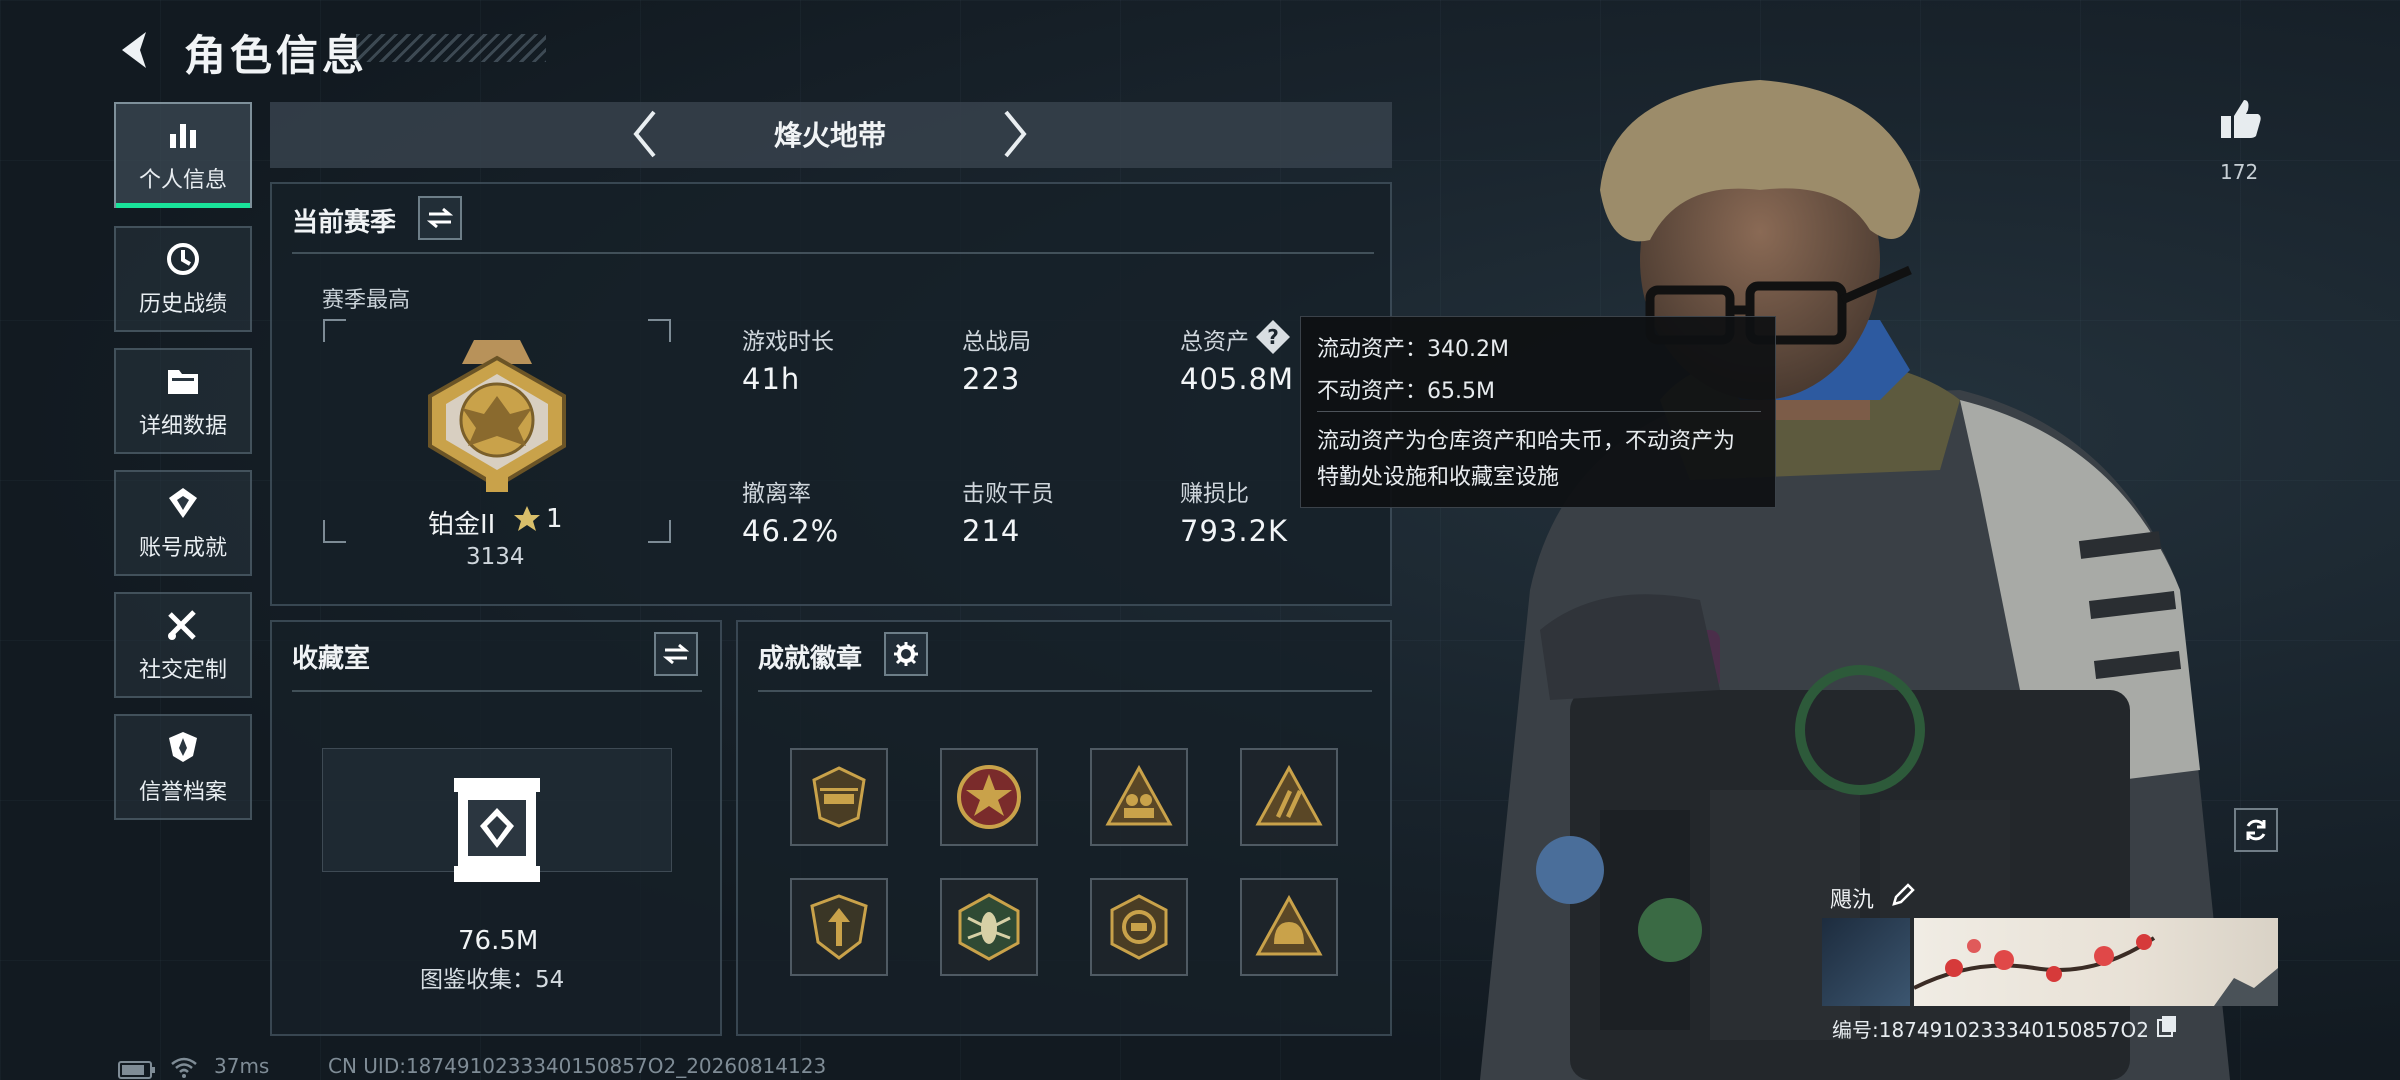 The image size is (2400, 1080). I want to click on folder-icon, so click(183, 382).